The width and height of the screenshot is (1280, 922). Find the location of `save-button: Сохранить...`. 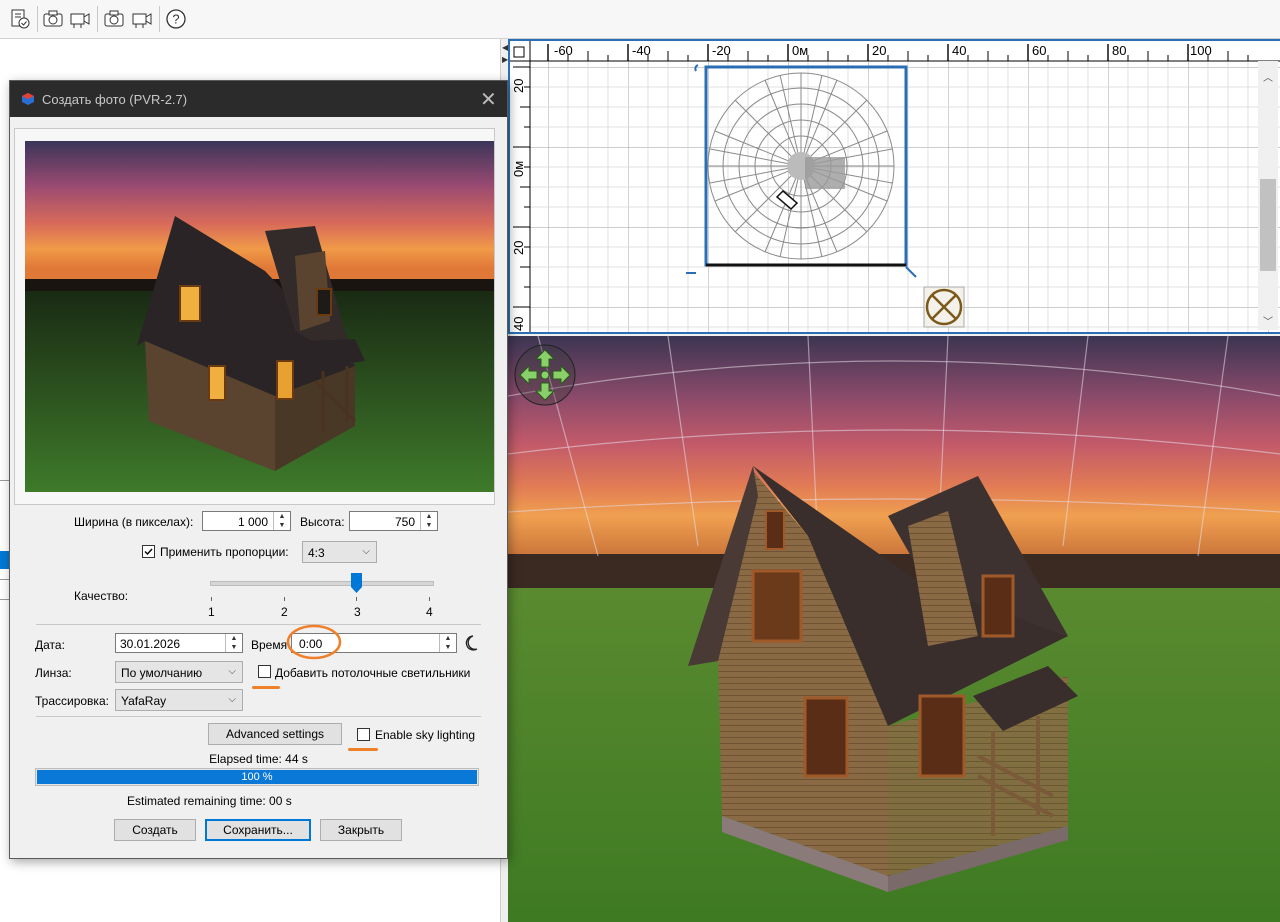

save-button: Сохранить... is located at coordinates (258, 830).